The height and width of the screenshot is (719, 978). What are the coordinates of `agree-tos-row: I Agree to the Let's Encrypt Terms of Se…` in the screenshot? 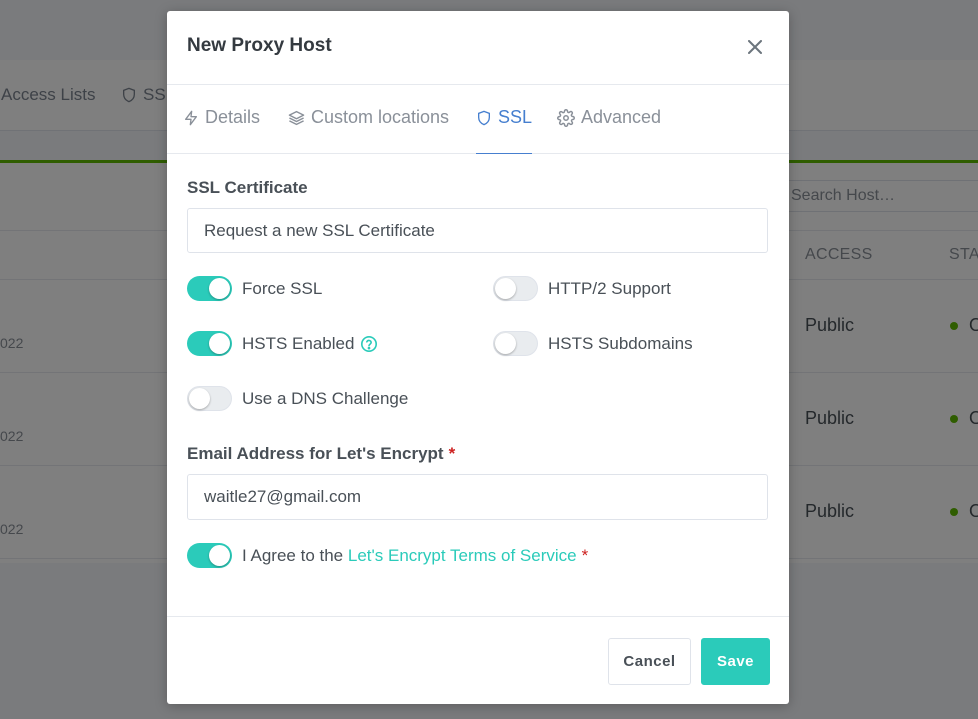 It's located at (387, 555).